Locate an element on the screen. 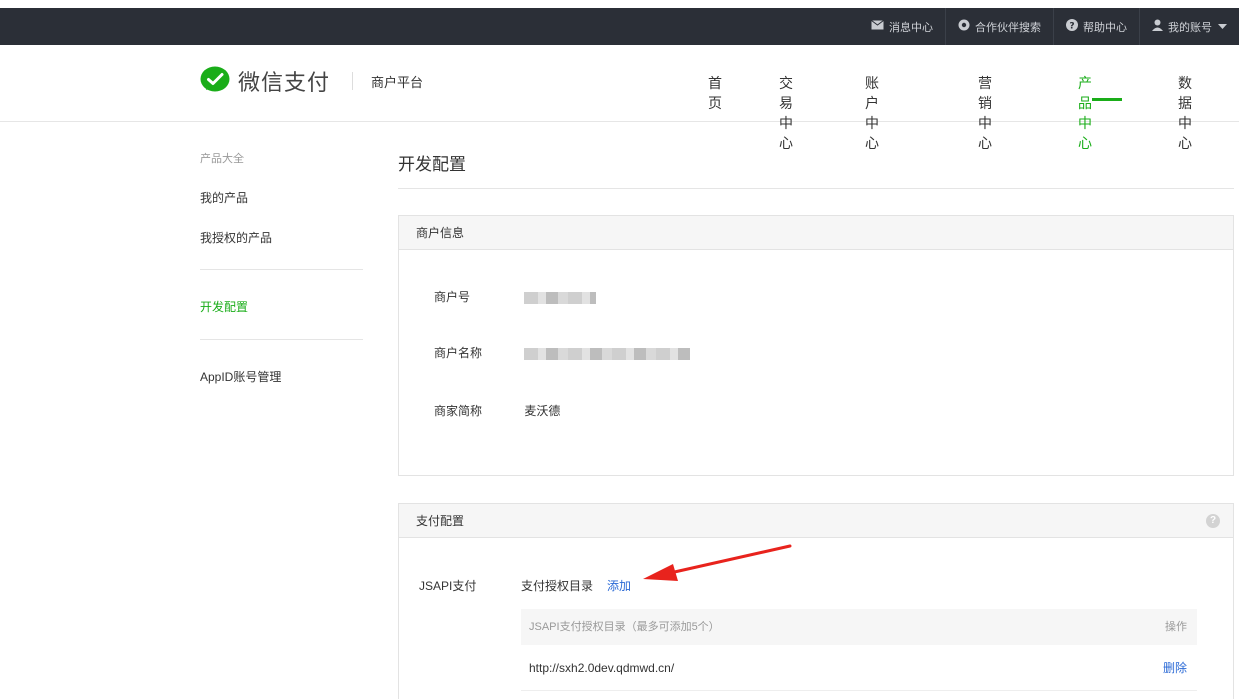 This screenshot has width=1239, height=699. help-icon: ? is located at coordinates (1213, 521).